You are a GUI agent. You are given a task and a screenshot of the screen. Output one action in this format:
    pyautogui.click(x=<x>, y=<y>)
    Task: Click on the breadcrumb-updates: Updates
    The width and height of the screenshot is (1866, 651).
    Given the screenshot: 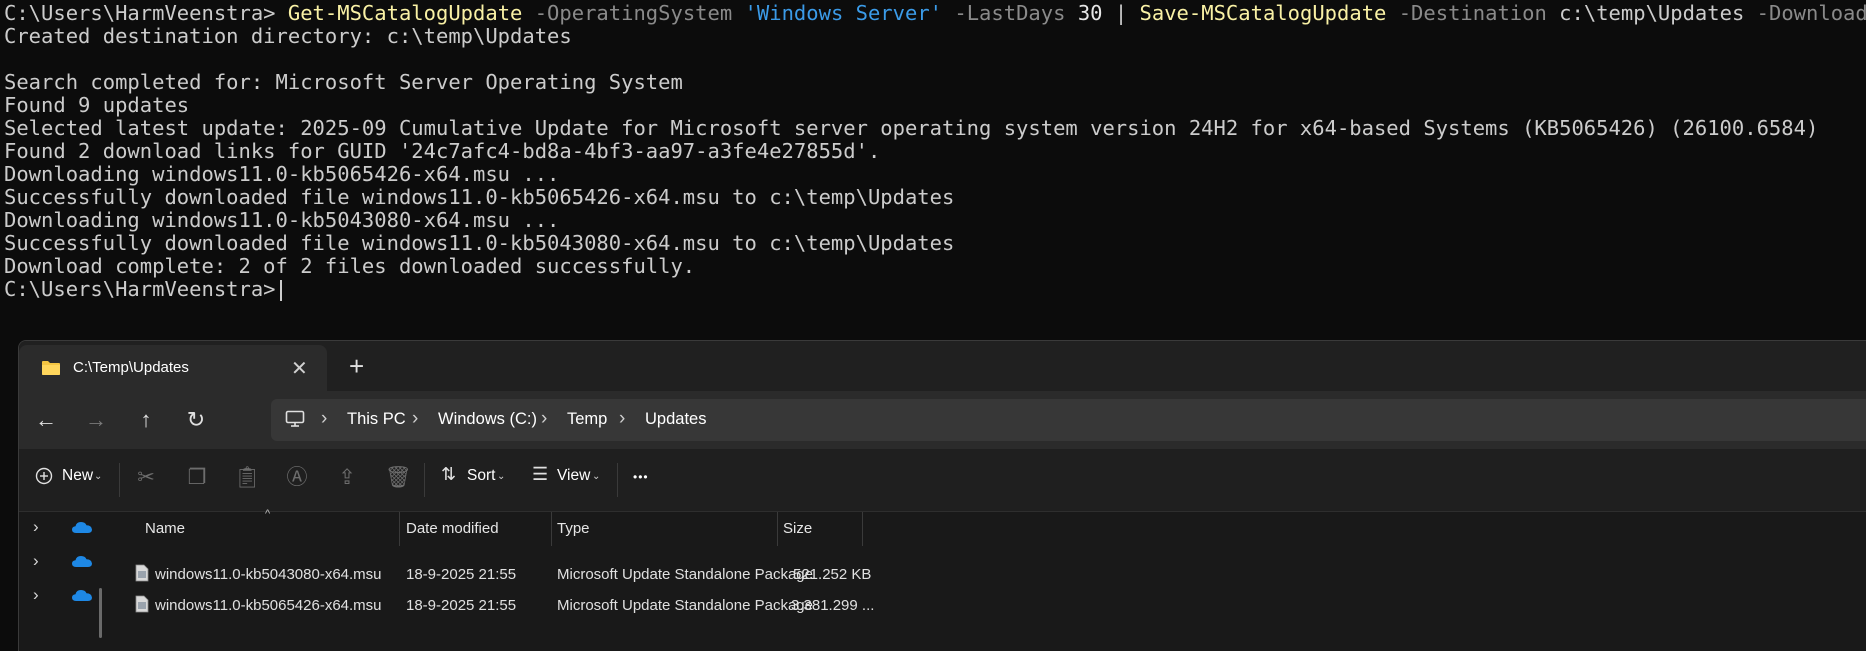 What is the action you would take?
    pyautogui.click(x=675, y=419)
    